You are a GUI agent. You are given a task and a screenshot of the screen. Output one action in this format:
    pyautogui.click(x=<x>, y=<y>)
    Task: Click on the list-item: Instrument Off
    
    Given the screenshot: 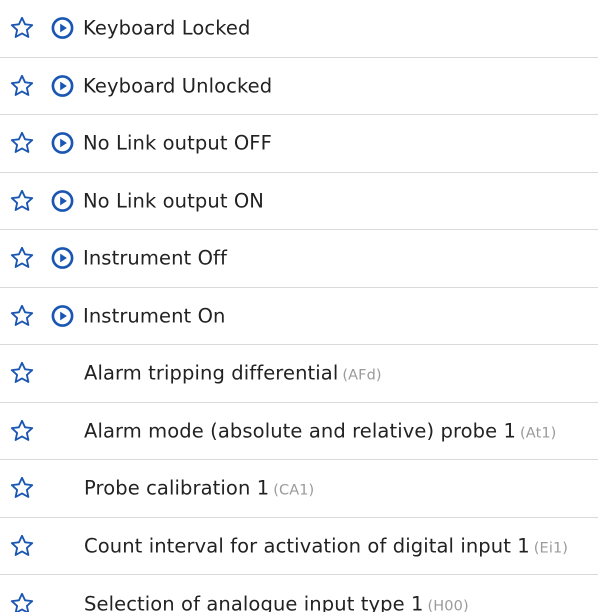 What is the action you would take?
    pyautogui.click(x=299, y=259)
    